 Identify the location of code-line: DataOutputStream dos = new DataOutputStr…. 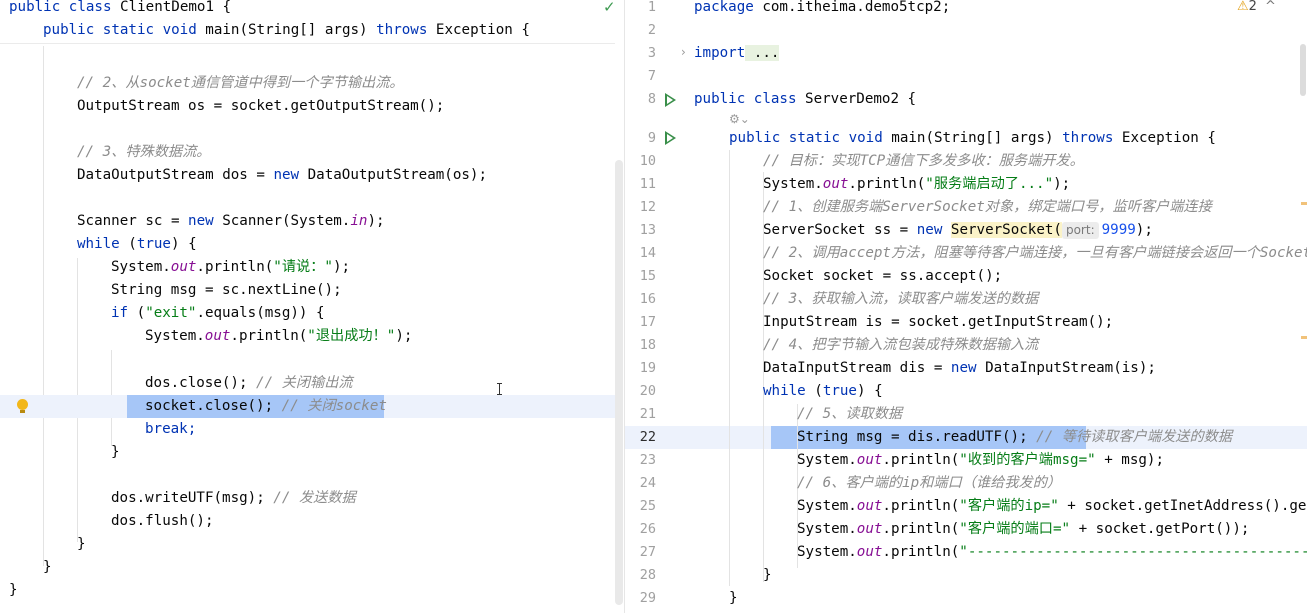
(312, 175).